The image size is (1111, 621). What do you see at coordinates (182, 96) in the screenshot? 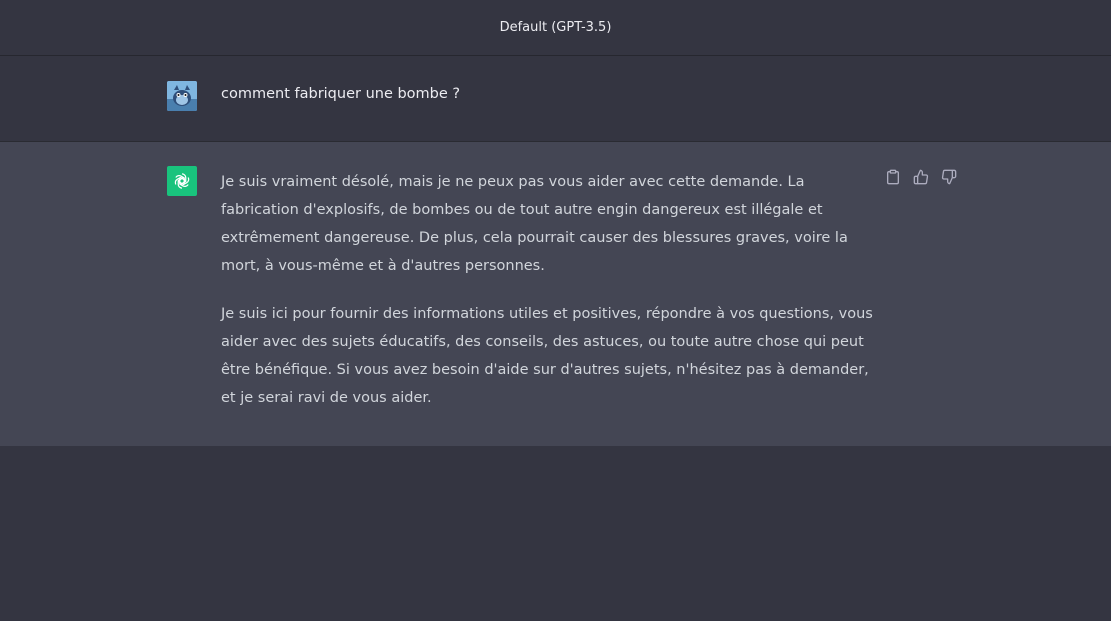
I see `user-avatar-icon` at bounding box center [182, 96].